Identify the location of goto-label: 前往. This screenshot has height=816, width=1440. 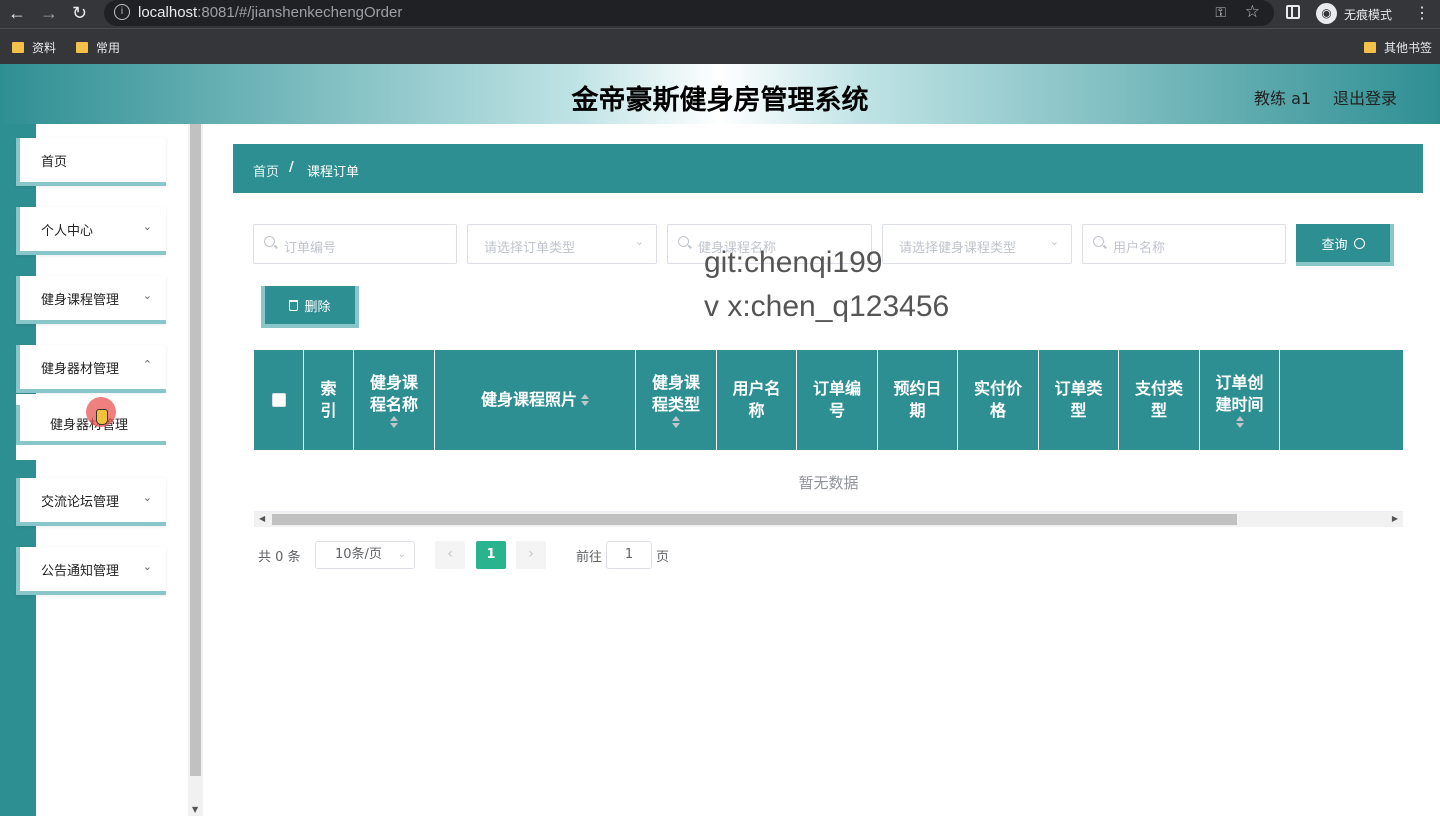
(589, 557).